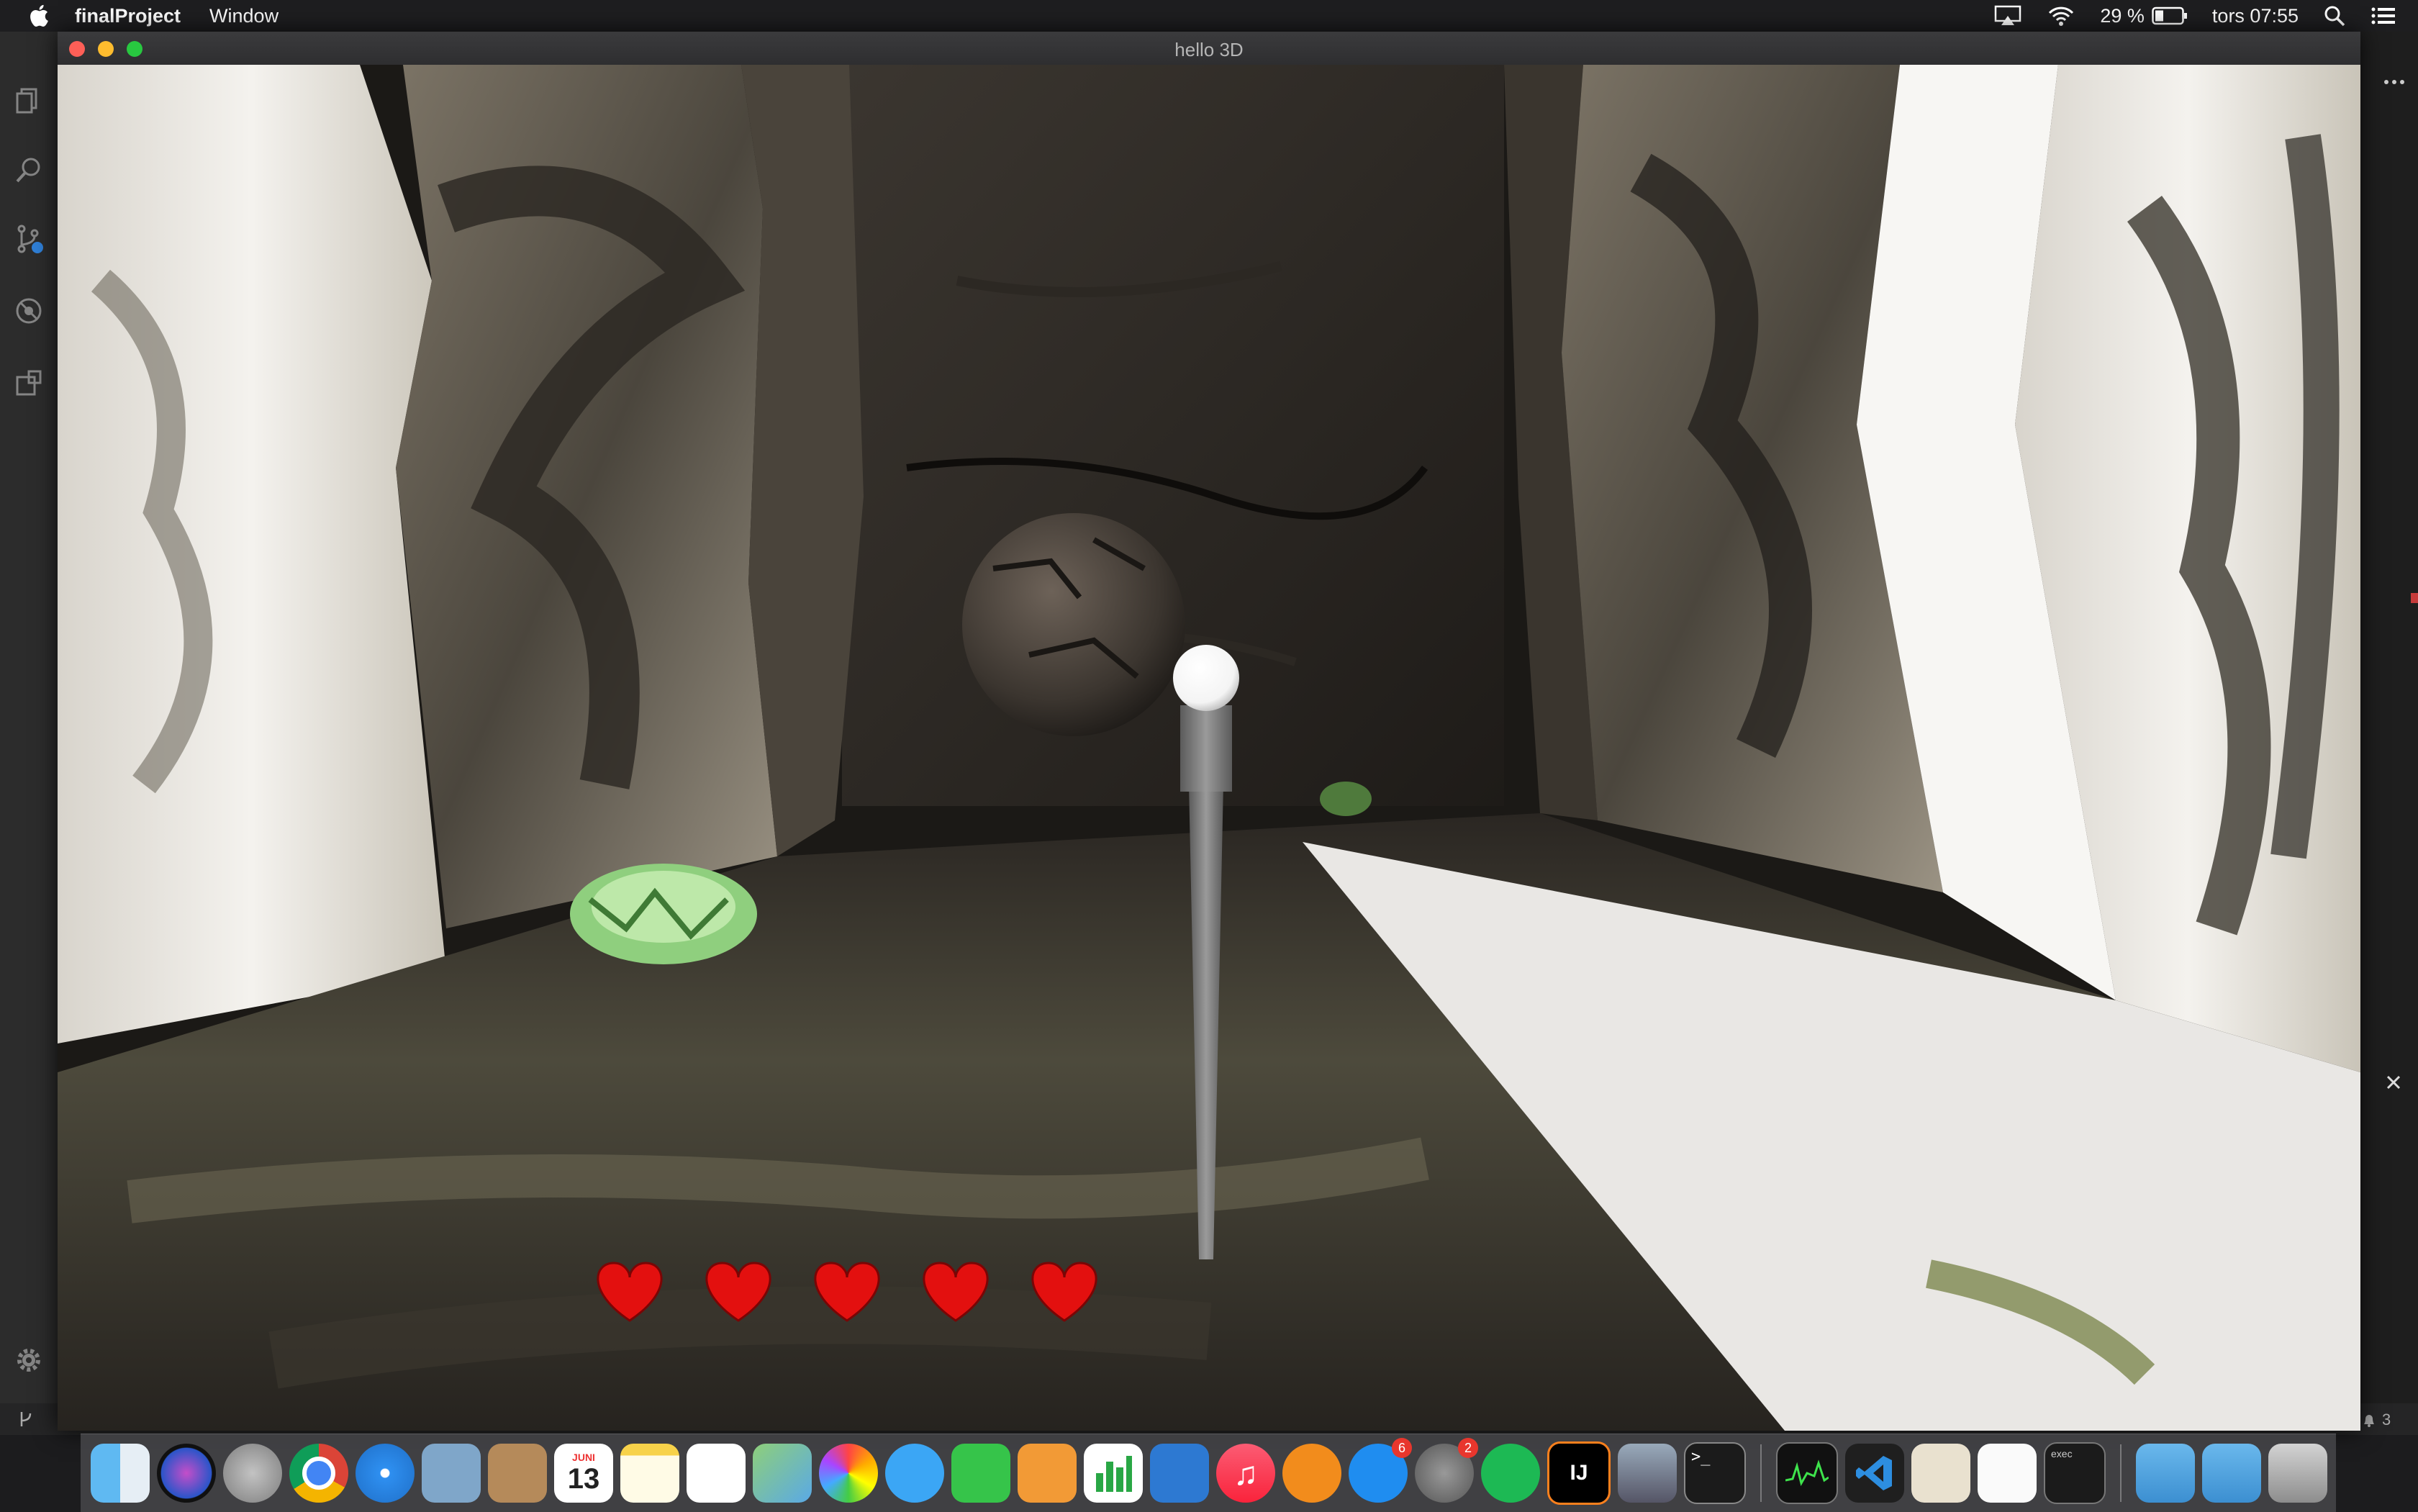 The width and height of the screenshot is (2418, 1512). I want to click on window-title: hello 3D, so click(1209, 50).